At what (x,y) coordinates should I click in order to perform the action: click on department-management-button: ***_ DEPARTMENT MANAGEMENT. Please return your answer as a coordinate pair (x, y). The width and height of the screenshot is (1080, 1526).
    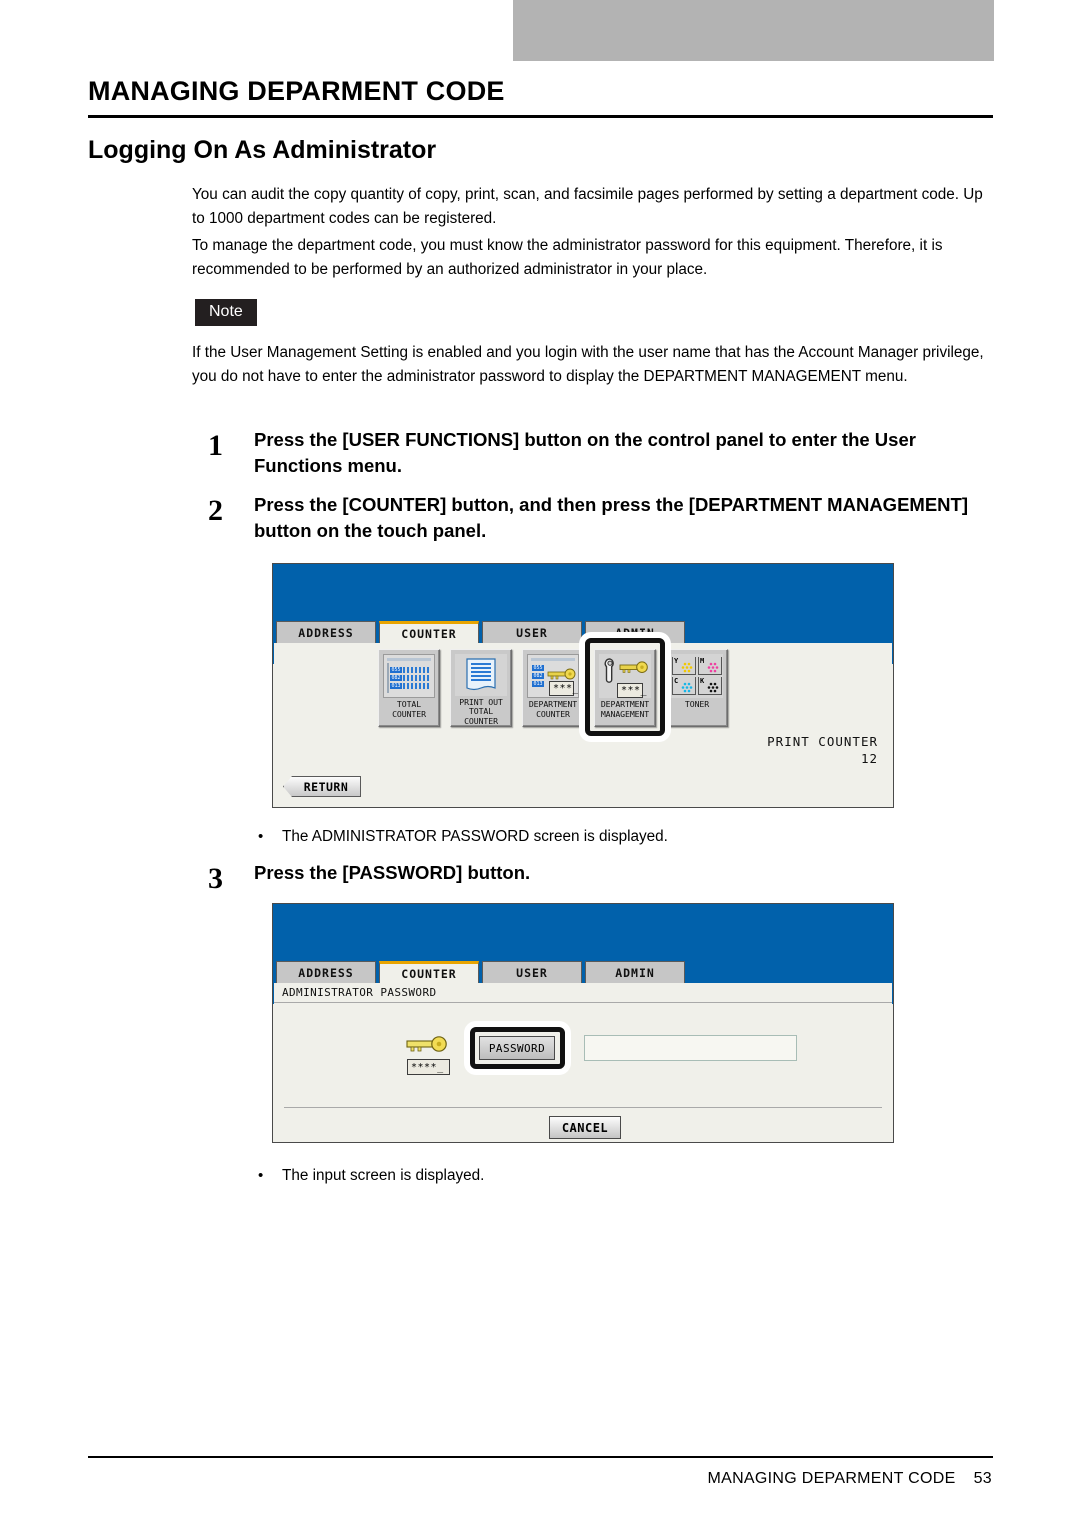
    Looking at the image, I should click on (625, 688).